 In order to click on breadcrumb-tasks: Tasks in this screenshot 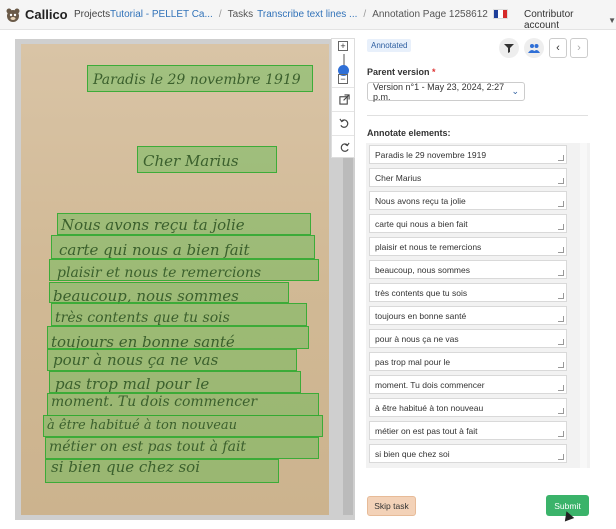, I will do `click(240, 14)`.